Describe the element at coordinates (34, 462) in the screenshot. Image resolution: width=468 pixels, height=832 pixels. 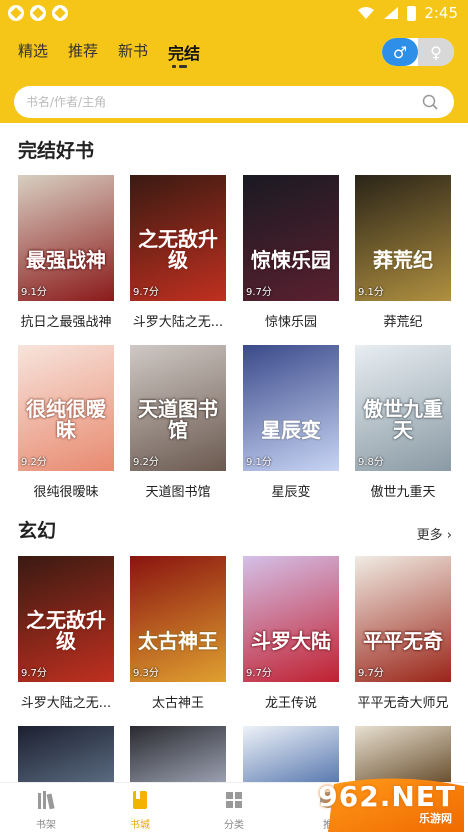
I see `book-score: 9.2分` at that location.